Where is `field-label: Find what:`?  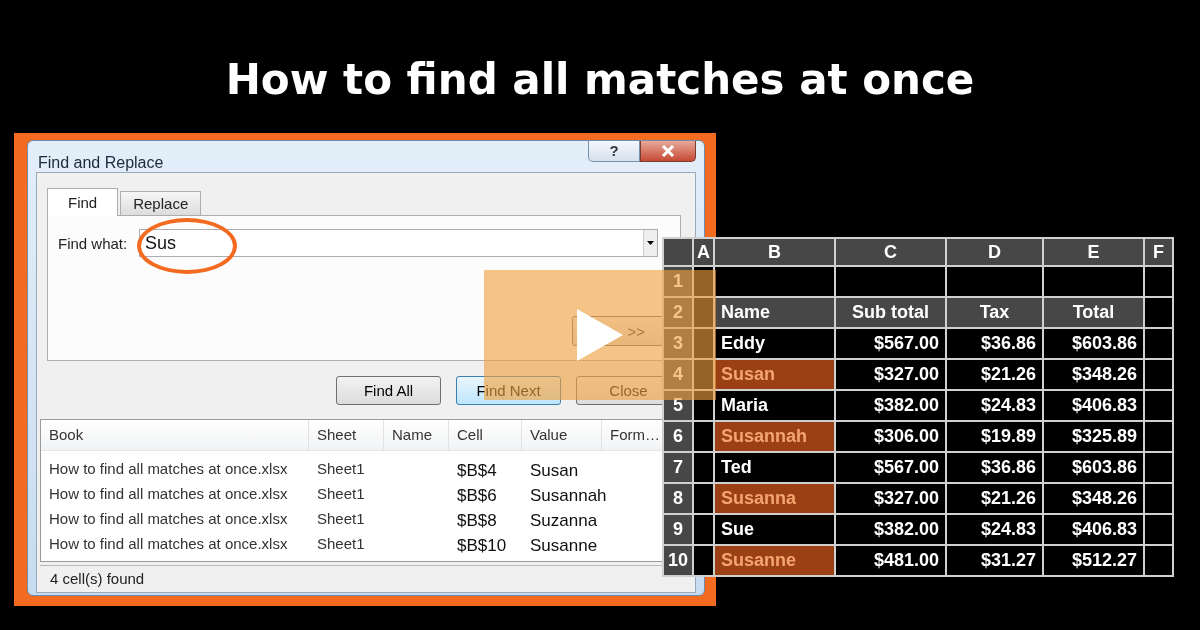 field-label: Find what: is located at coordinates (93, 243).